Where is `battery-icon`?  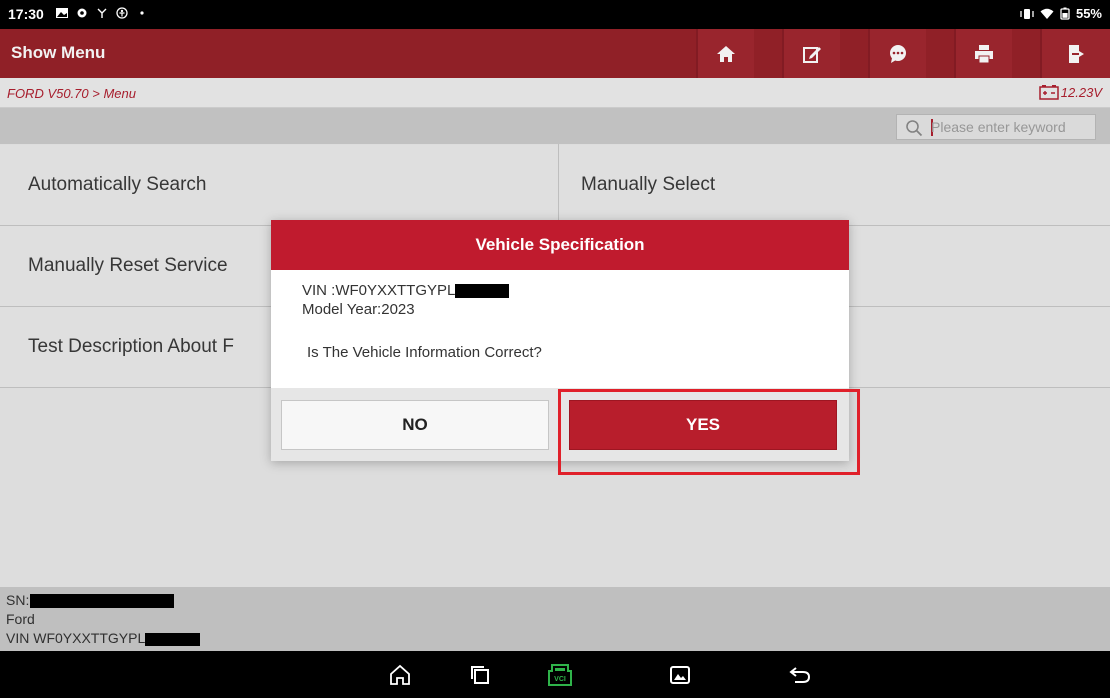
battery-icon is located at coordinates (1065, 13).